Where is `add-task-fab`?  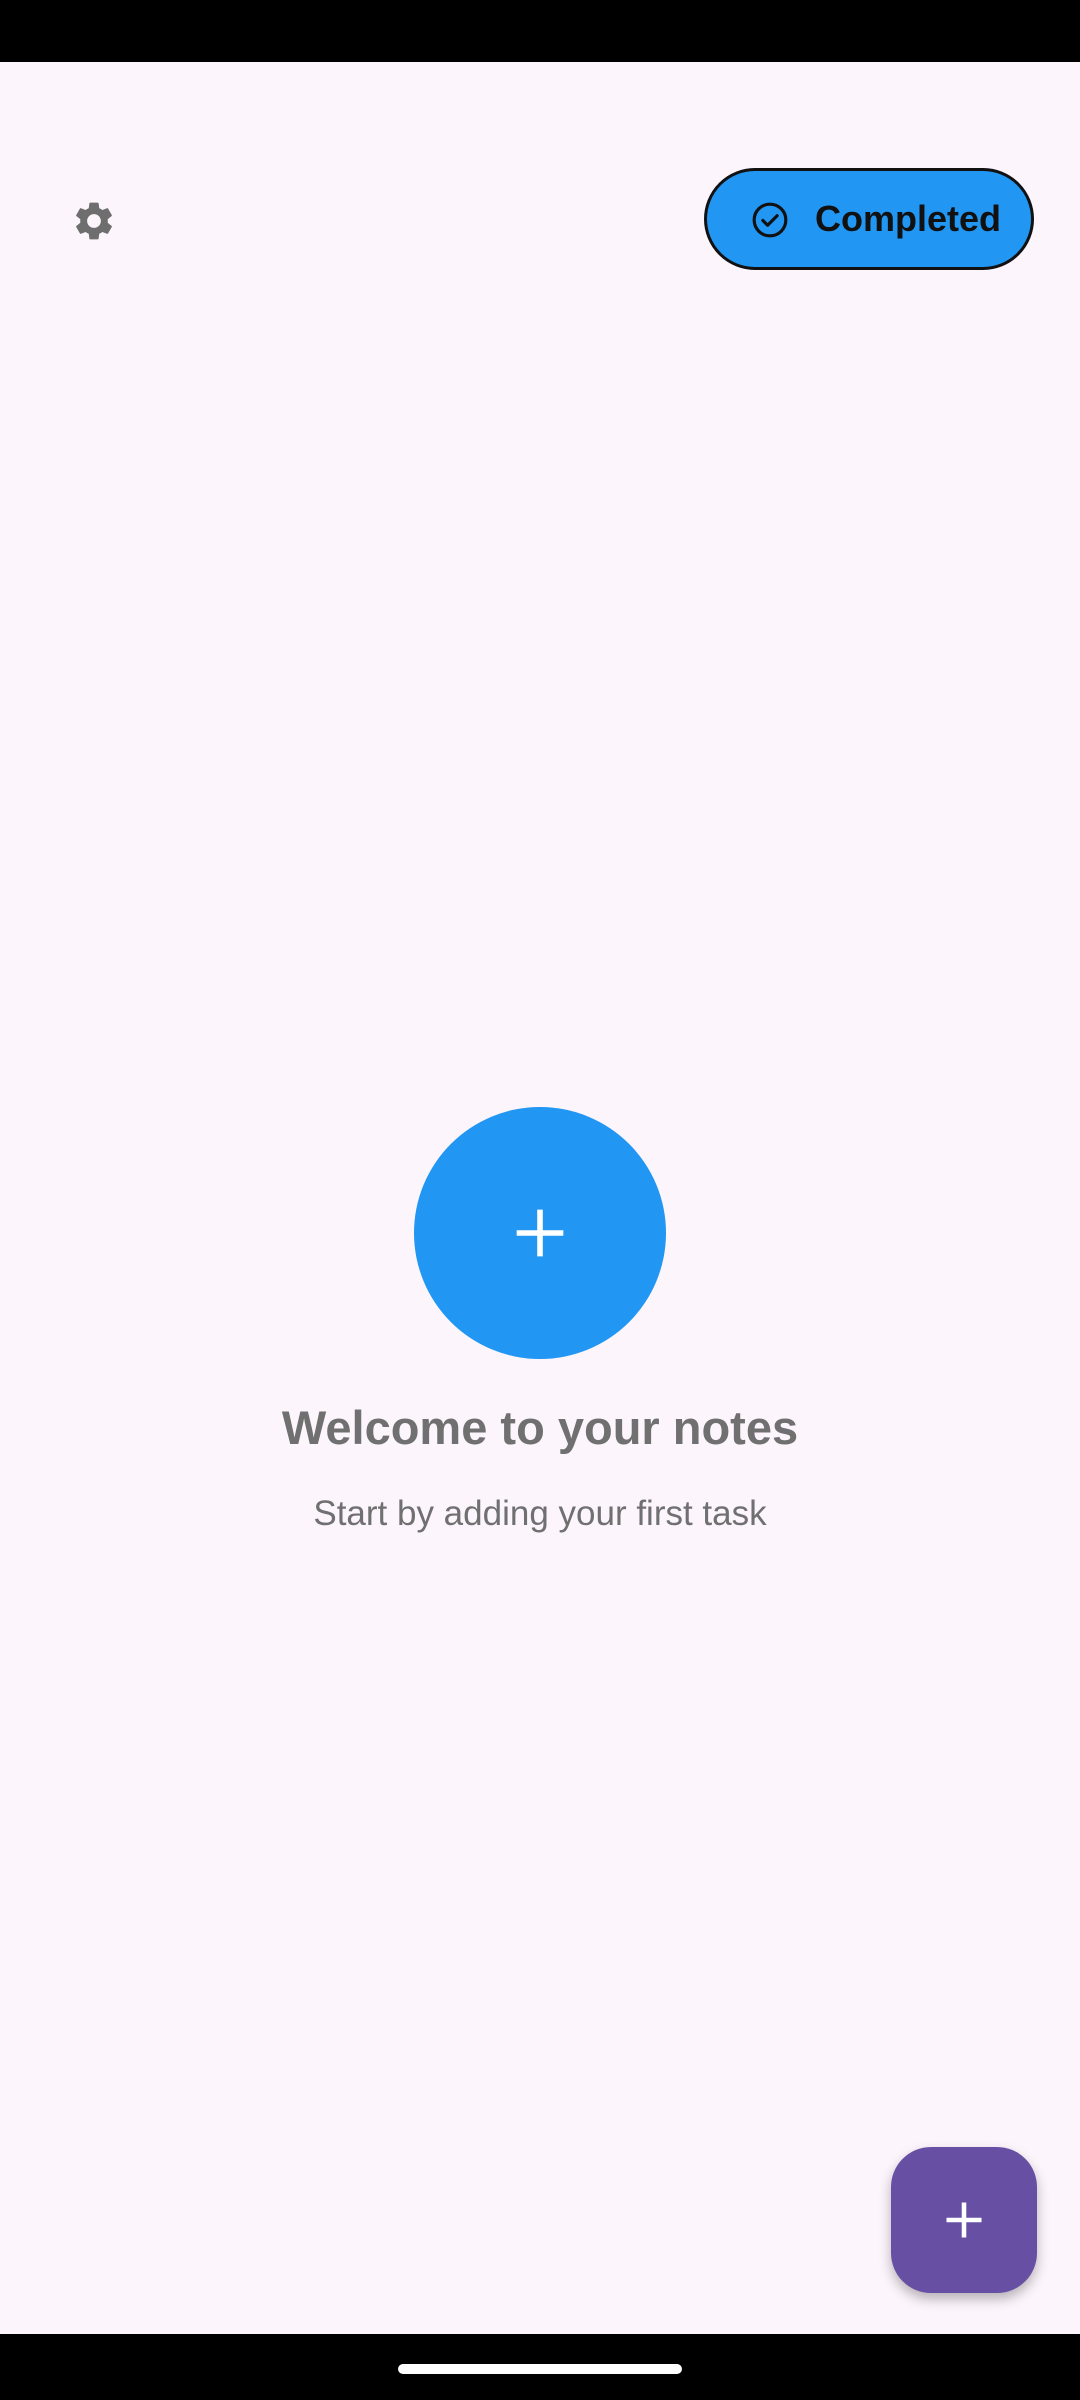 add-task-fab is located at coordinates (964, 2220).